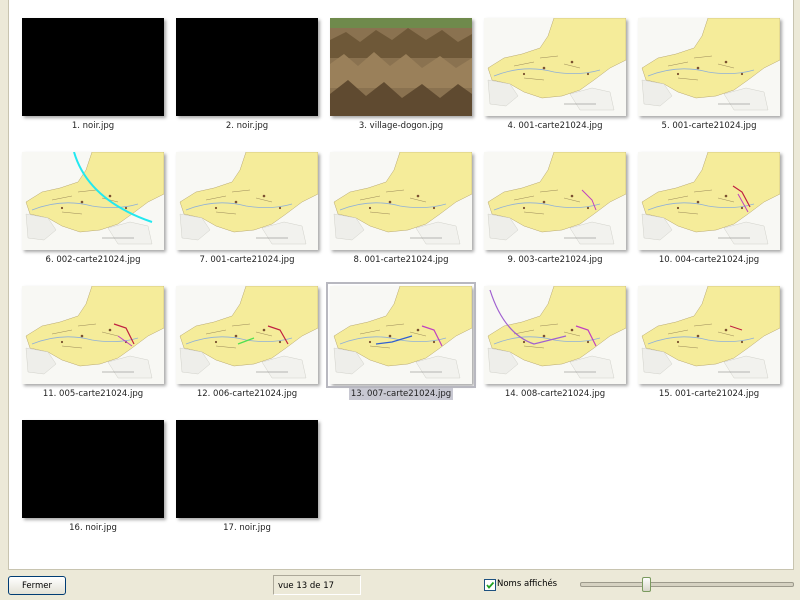  I want to click on thumbnail-caption: 17. noir.jpg, so click(247, 528).